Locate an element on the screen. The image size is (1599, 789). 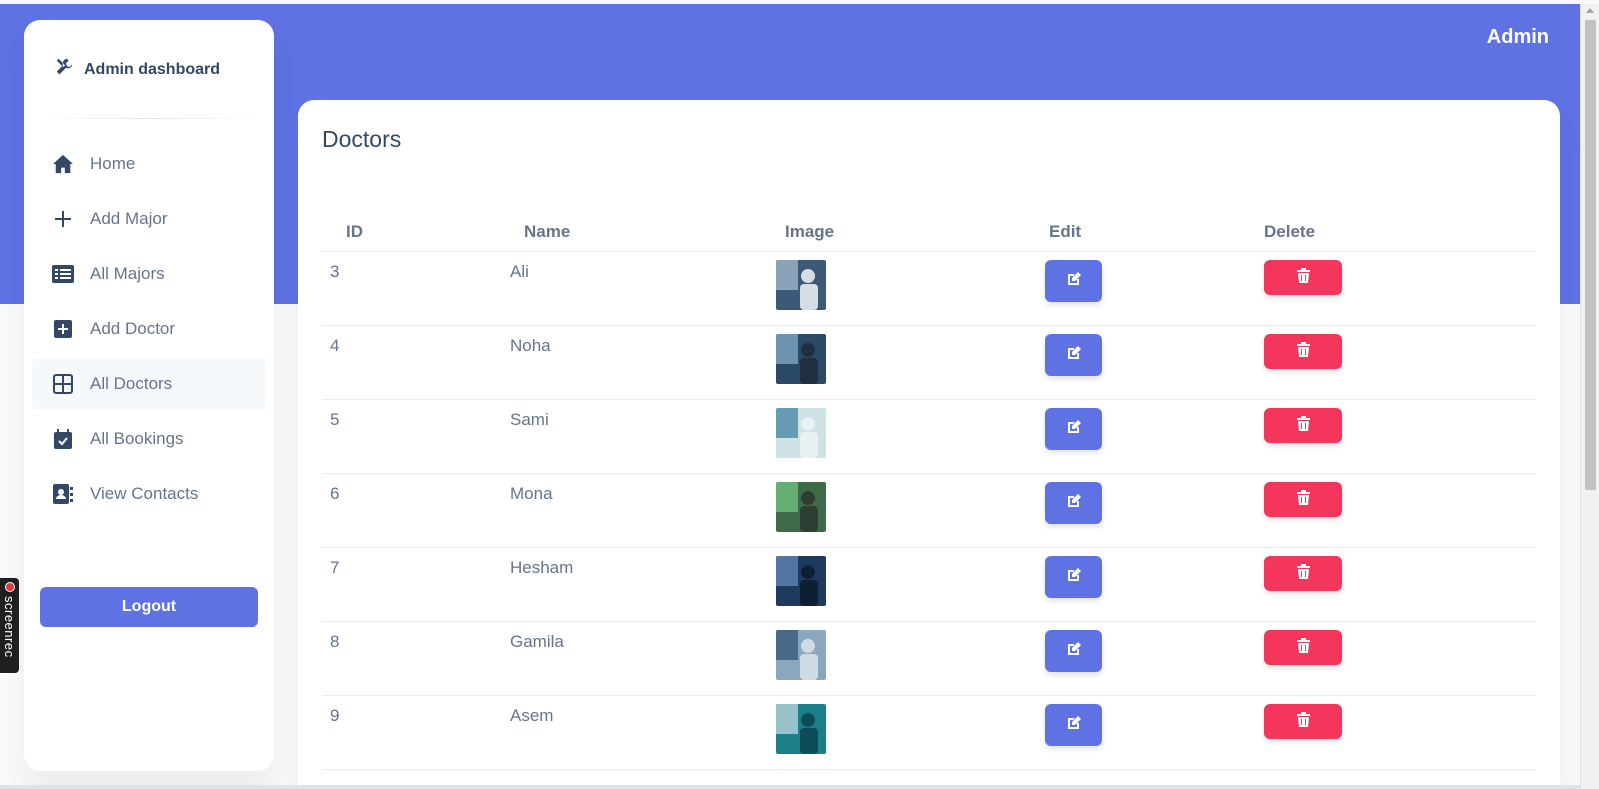
cell-name: Sami is located at coordinates (529, 419).